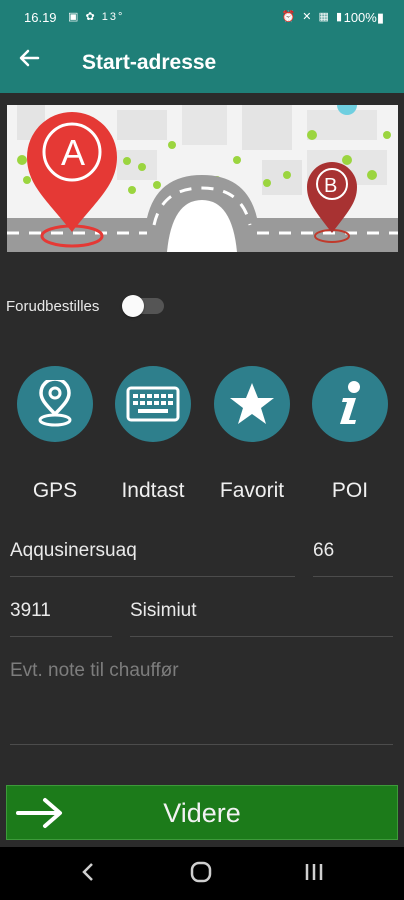 Image resolution: width=404 pixels, height=900 pixels. I want to click on toggle-knob, so click(133, 306).